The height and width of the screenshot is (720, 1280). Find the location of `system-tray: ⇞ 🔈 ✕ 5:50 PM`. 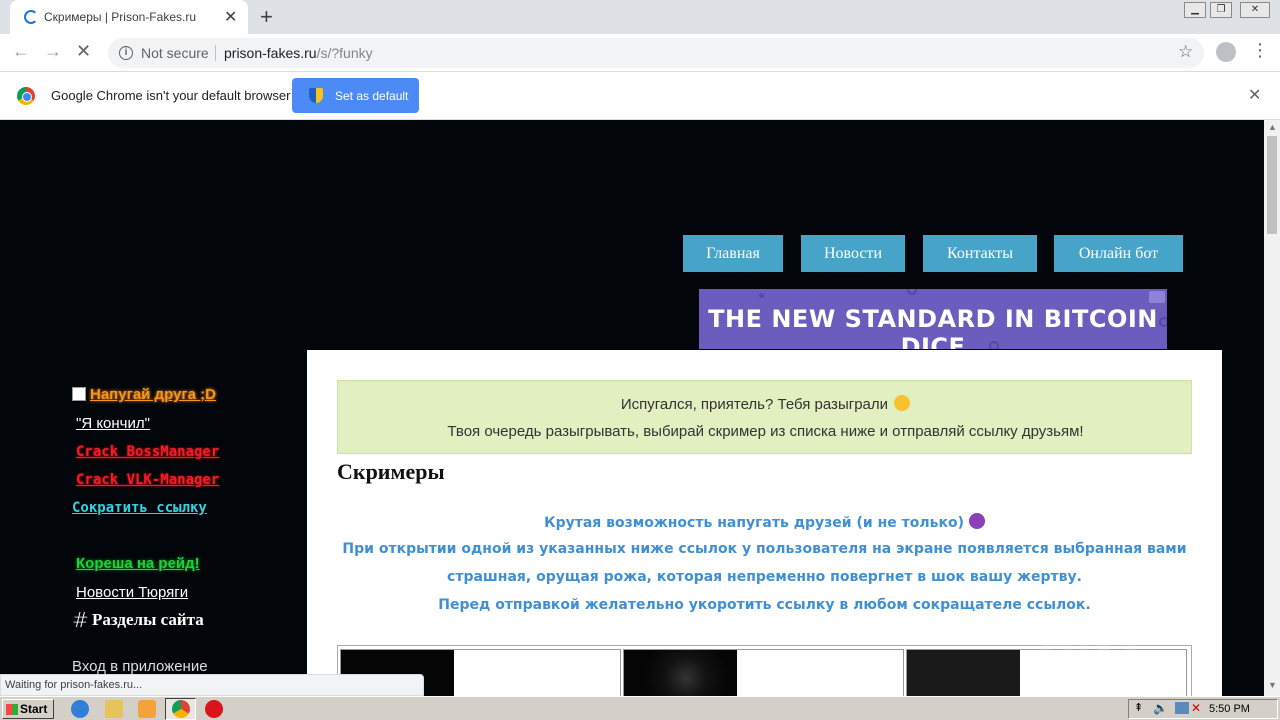

system-tray: ⇞ 🔈 ✕ 5:50 PM is located at coordinates (1203, 709).